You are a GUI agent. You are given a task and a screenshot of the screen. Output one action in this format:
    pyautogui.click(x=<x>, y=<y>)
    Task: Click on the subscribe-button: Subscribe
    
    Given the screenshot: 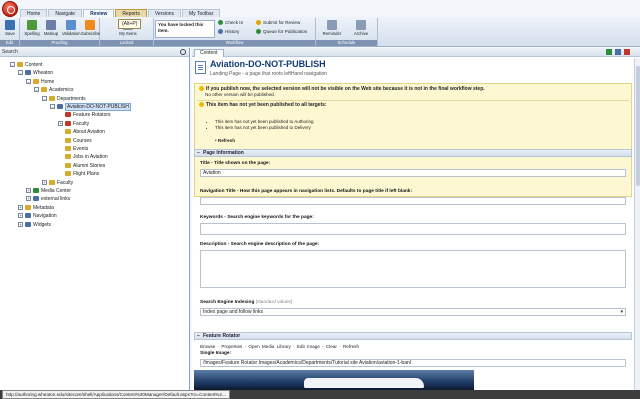 What is the action you would take?
    pyautogui.click(x=91, y=28)
    